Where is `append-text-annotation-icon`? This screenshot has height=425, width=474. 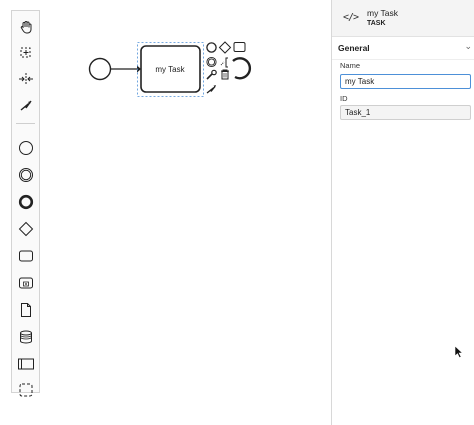
append-text-annotation-icon is located at coordinates (224, 62).